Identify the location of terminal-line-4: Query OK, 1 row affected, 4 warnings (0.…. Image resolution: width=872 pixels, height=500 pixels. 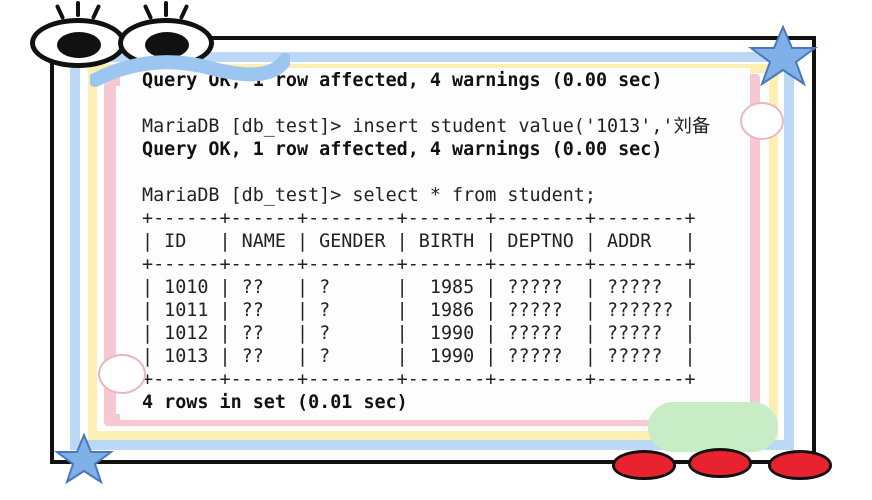
(402, 149).